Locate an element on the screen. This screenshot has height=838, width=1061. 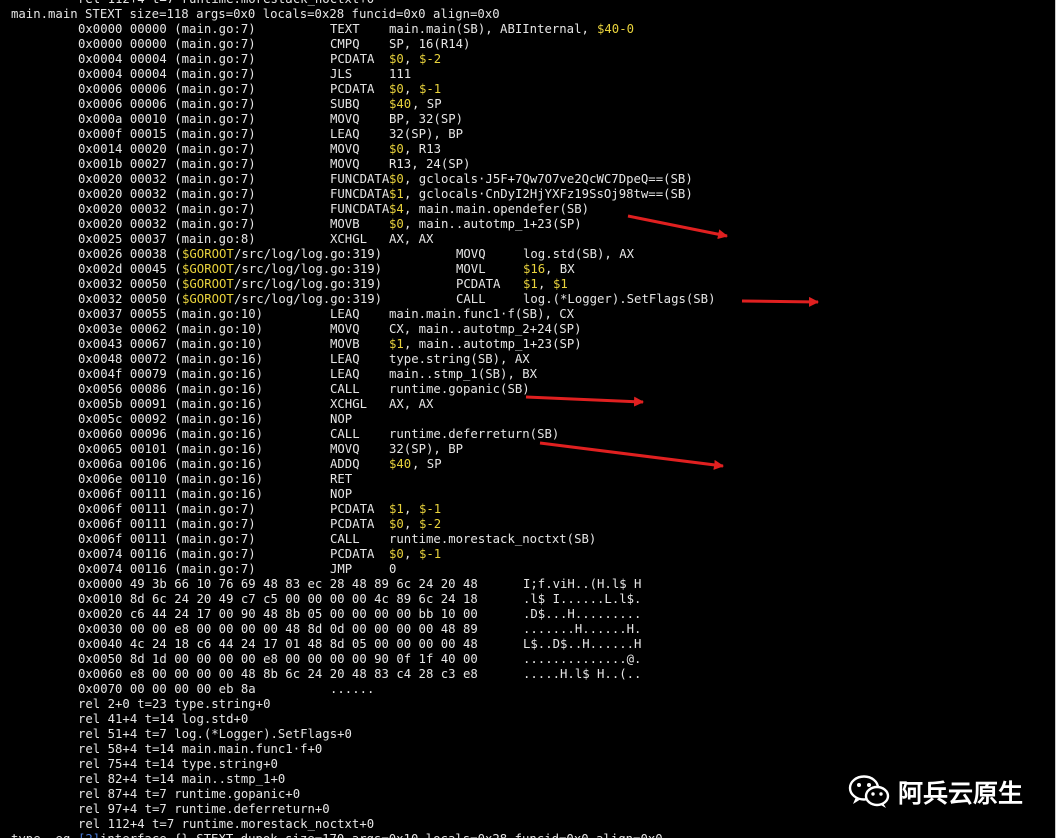
source-location: 0x006e 00110 (main.go:16) is located at coordinates (171, 479).